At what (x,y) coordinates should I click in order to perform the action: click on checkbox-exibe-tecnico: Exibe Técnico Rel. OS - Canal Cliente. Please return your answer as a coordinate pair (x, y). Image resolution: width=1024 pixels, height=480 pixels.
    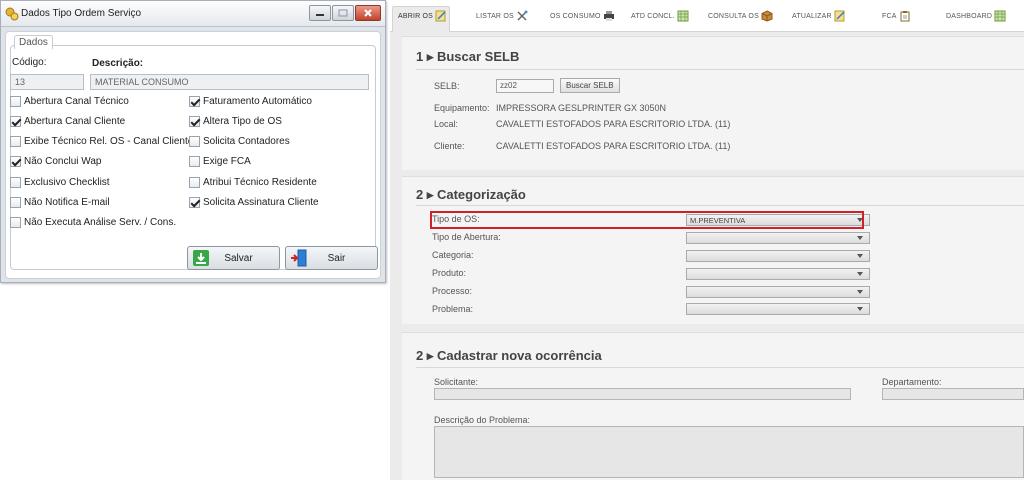
    Looking at the image, I should click on (101, 141).